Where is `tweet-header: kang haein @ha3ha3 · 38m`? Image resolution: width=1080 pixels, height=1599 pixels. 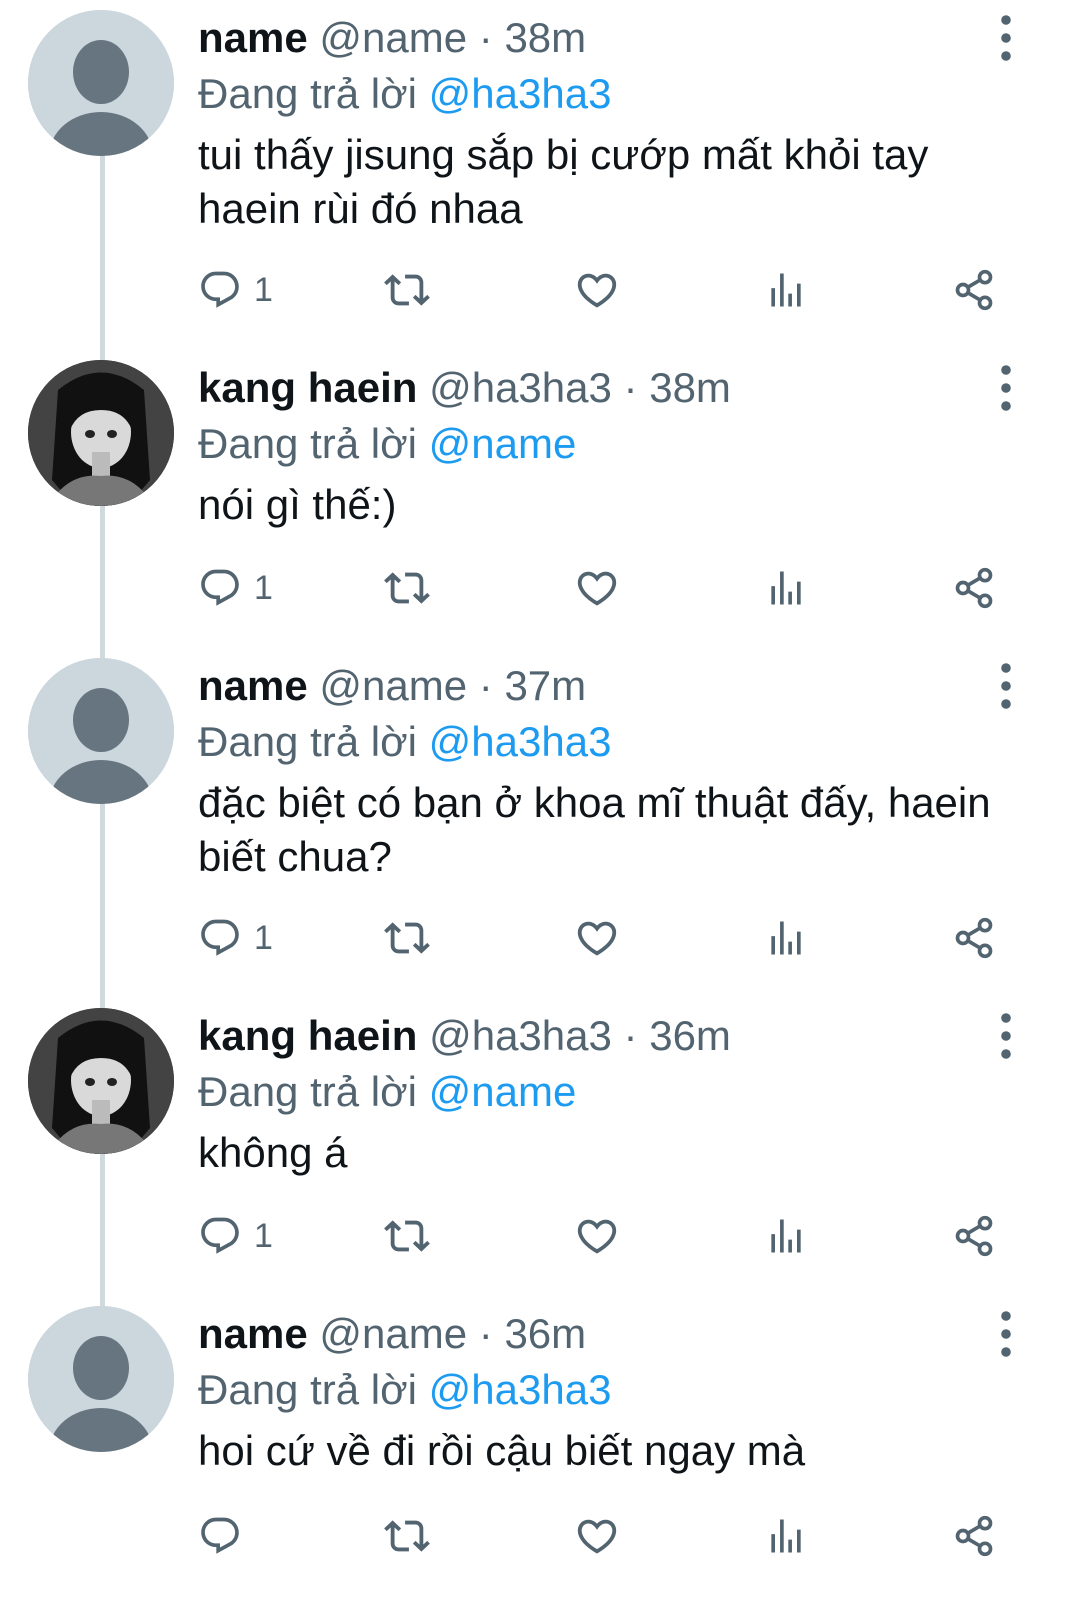 tweet-header: kang haein @ha3ha3 · 38m is located at coordinates (464, 388).